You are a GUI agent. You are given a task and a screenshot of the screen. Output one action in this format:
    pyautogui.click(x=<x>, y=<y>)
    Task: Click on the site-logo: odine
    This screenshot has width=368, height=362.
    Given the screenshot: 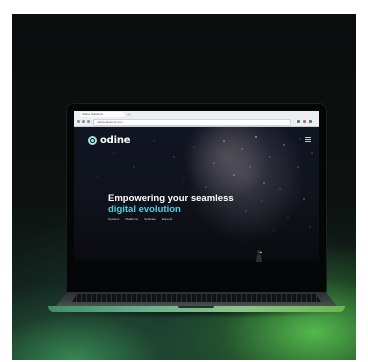 What is the action you would take?
    pyautogui.click(x=109, y=140)
    